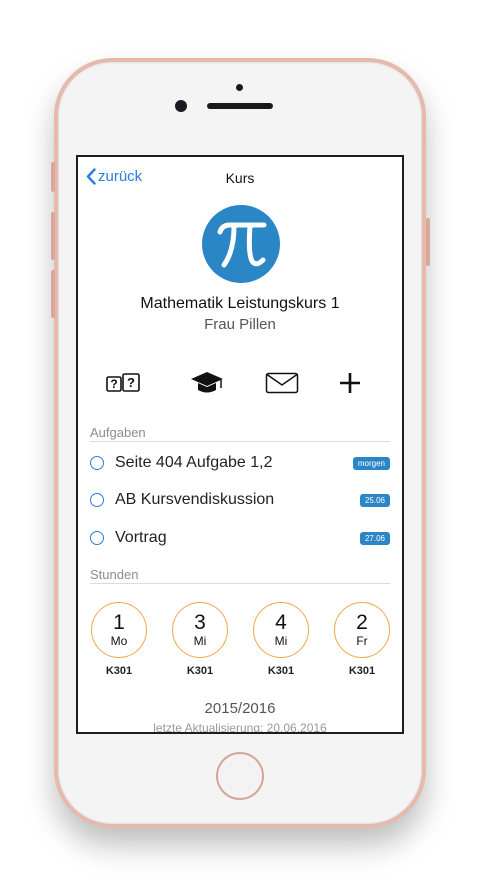  I want to click on lesson-period: 1, so click(119, 622).